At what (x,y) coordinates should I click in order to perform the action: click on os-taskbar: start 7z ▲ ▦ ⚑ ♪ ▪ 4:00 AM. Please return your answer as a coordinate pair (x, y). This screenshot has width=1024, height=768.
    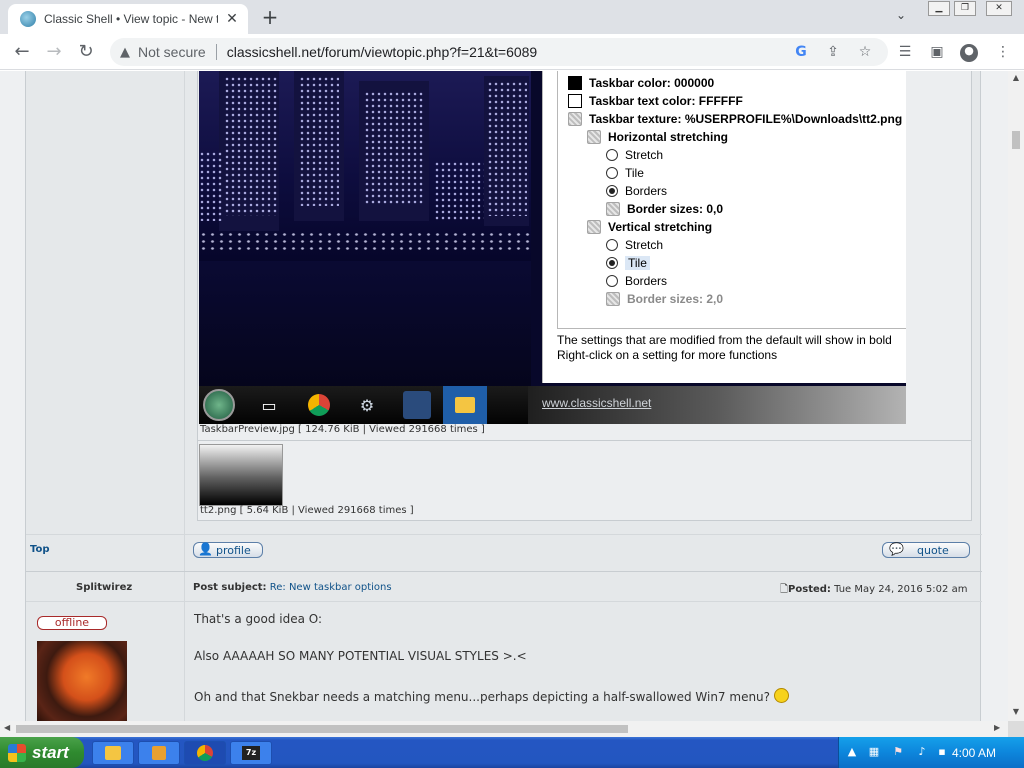
    Looking at the image, I should click on (512, 752).